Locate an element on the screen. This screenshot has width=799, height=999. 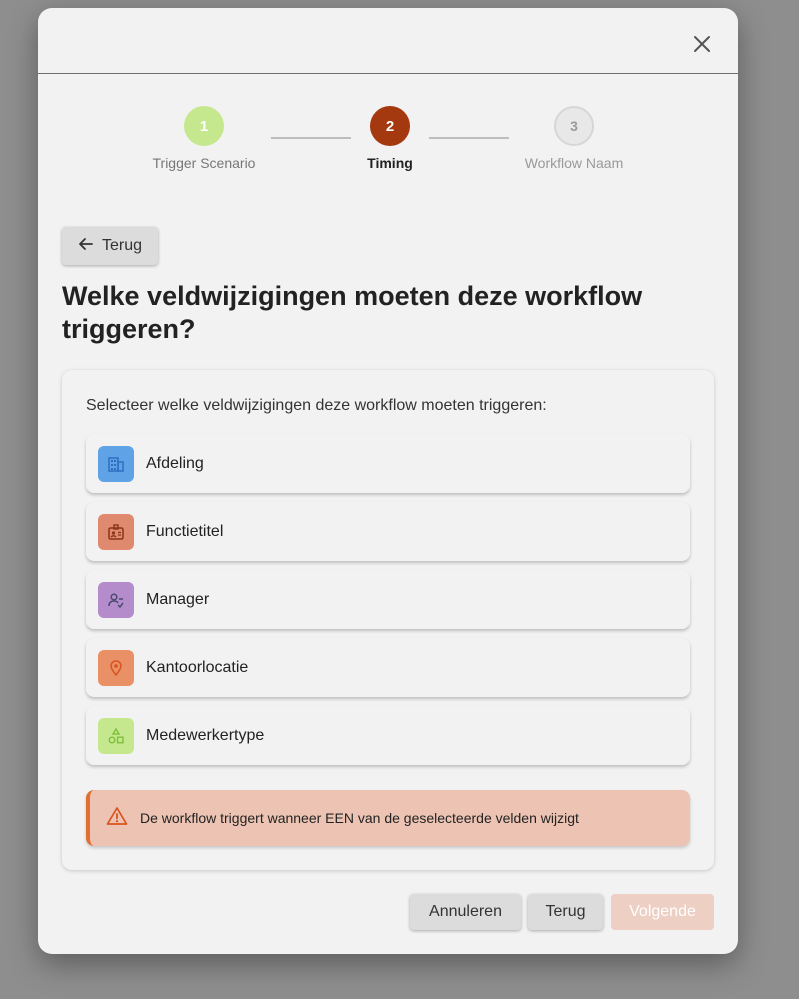
field-label: Afdeling is located at coordinates (175, 463).